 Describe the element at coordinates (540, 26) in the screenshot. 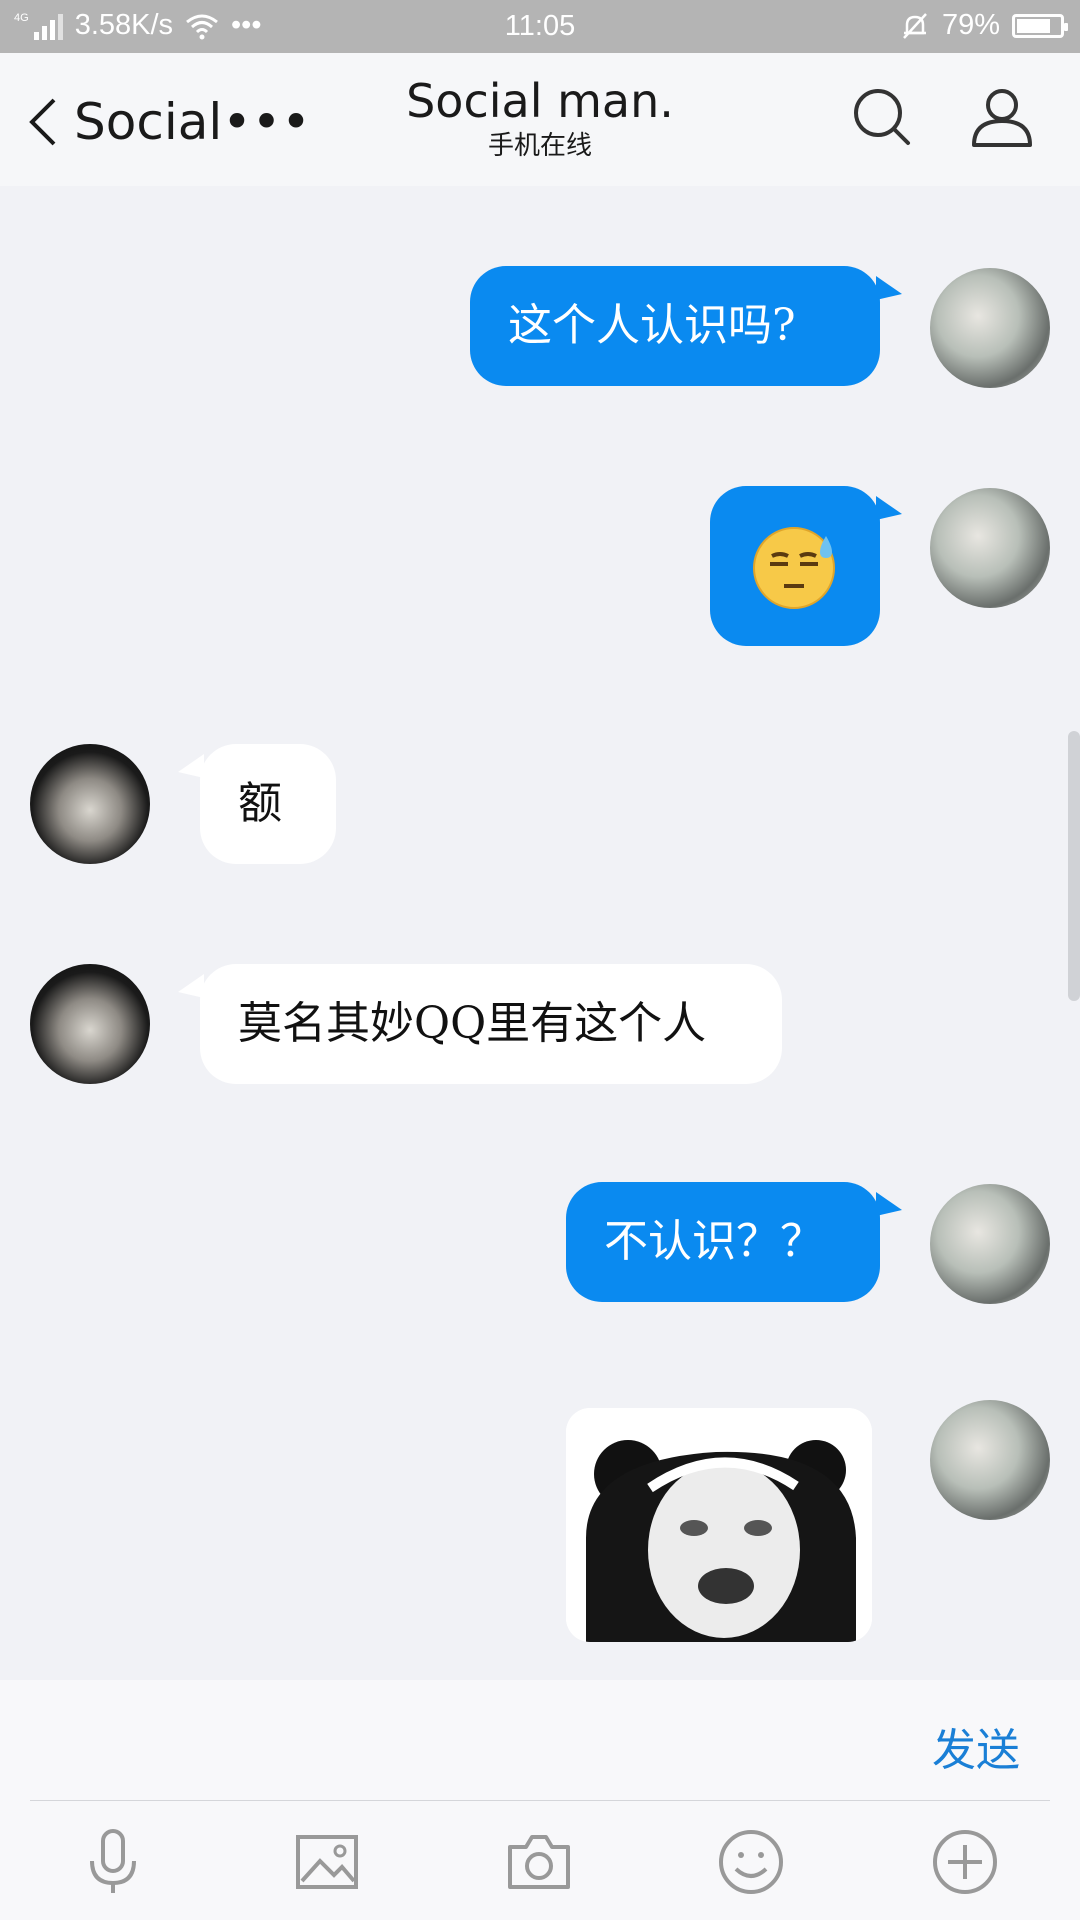

I see `status-bar: 4G 3.58K/s ••• 11:05 79%` at that location.